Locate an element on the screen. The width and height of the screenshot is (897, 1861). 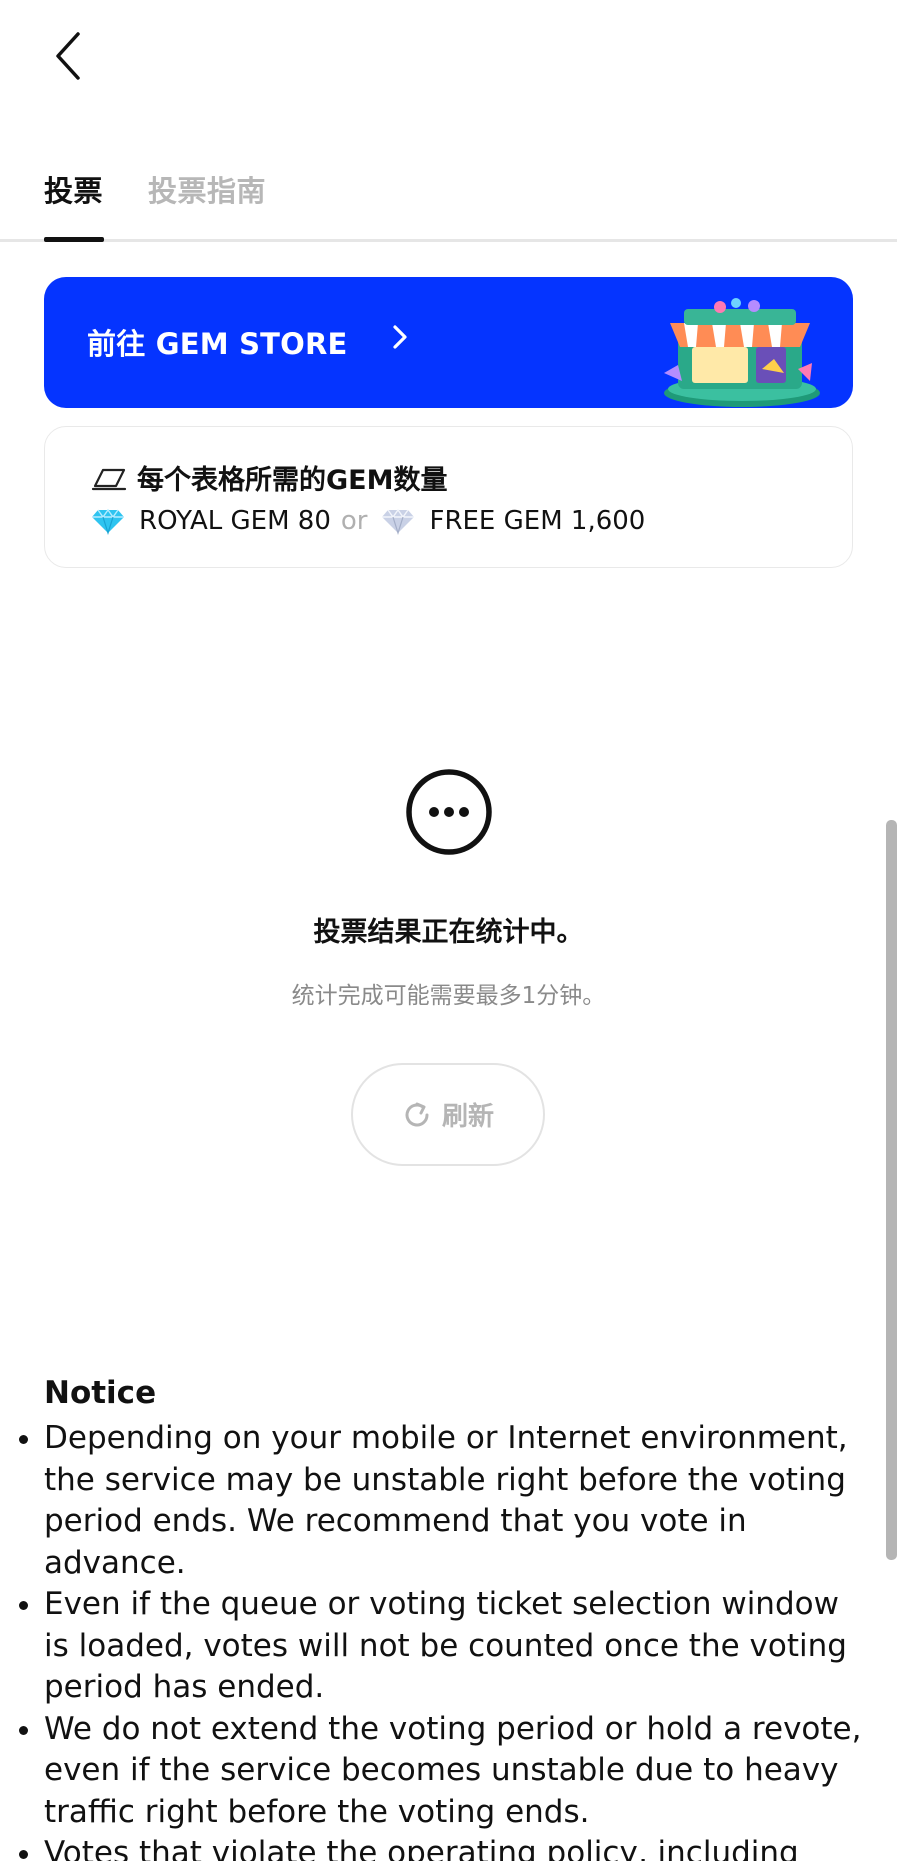
ticket-icon is located at coordinates (109, 479).